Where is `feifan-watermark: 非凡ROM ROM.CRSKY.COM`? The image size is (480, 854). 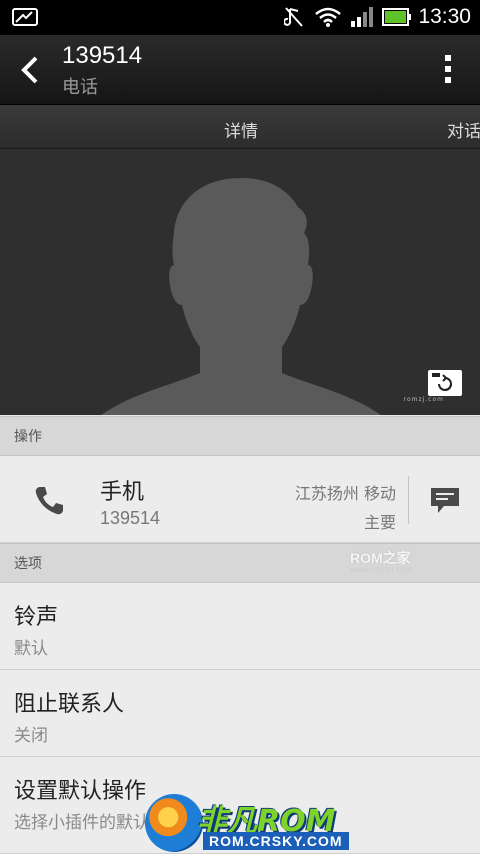
feifan-watermark: 非凡ROM ROM.CRSKY.COM is located at coordinates (247, 820).